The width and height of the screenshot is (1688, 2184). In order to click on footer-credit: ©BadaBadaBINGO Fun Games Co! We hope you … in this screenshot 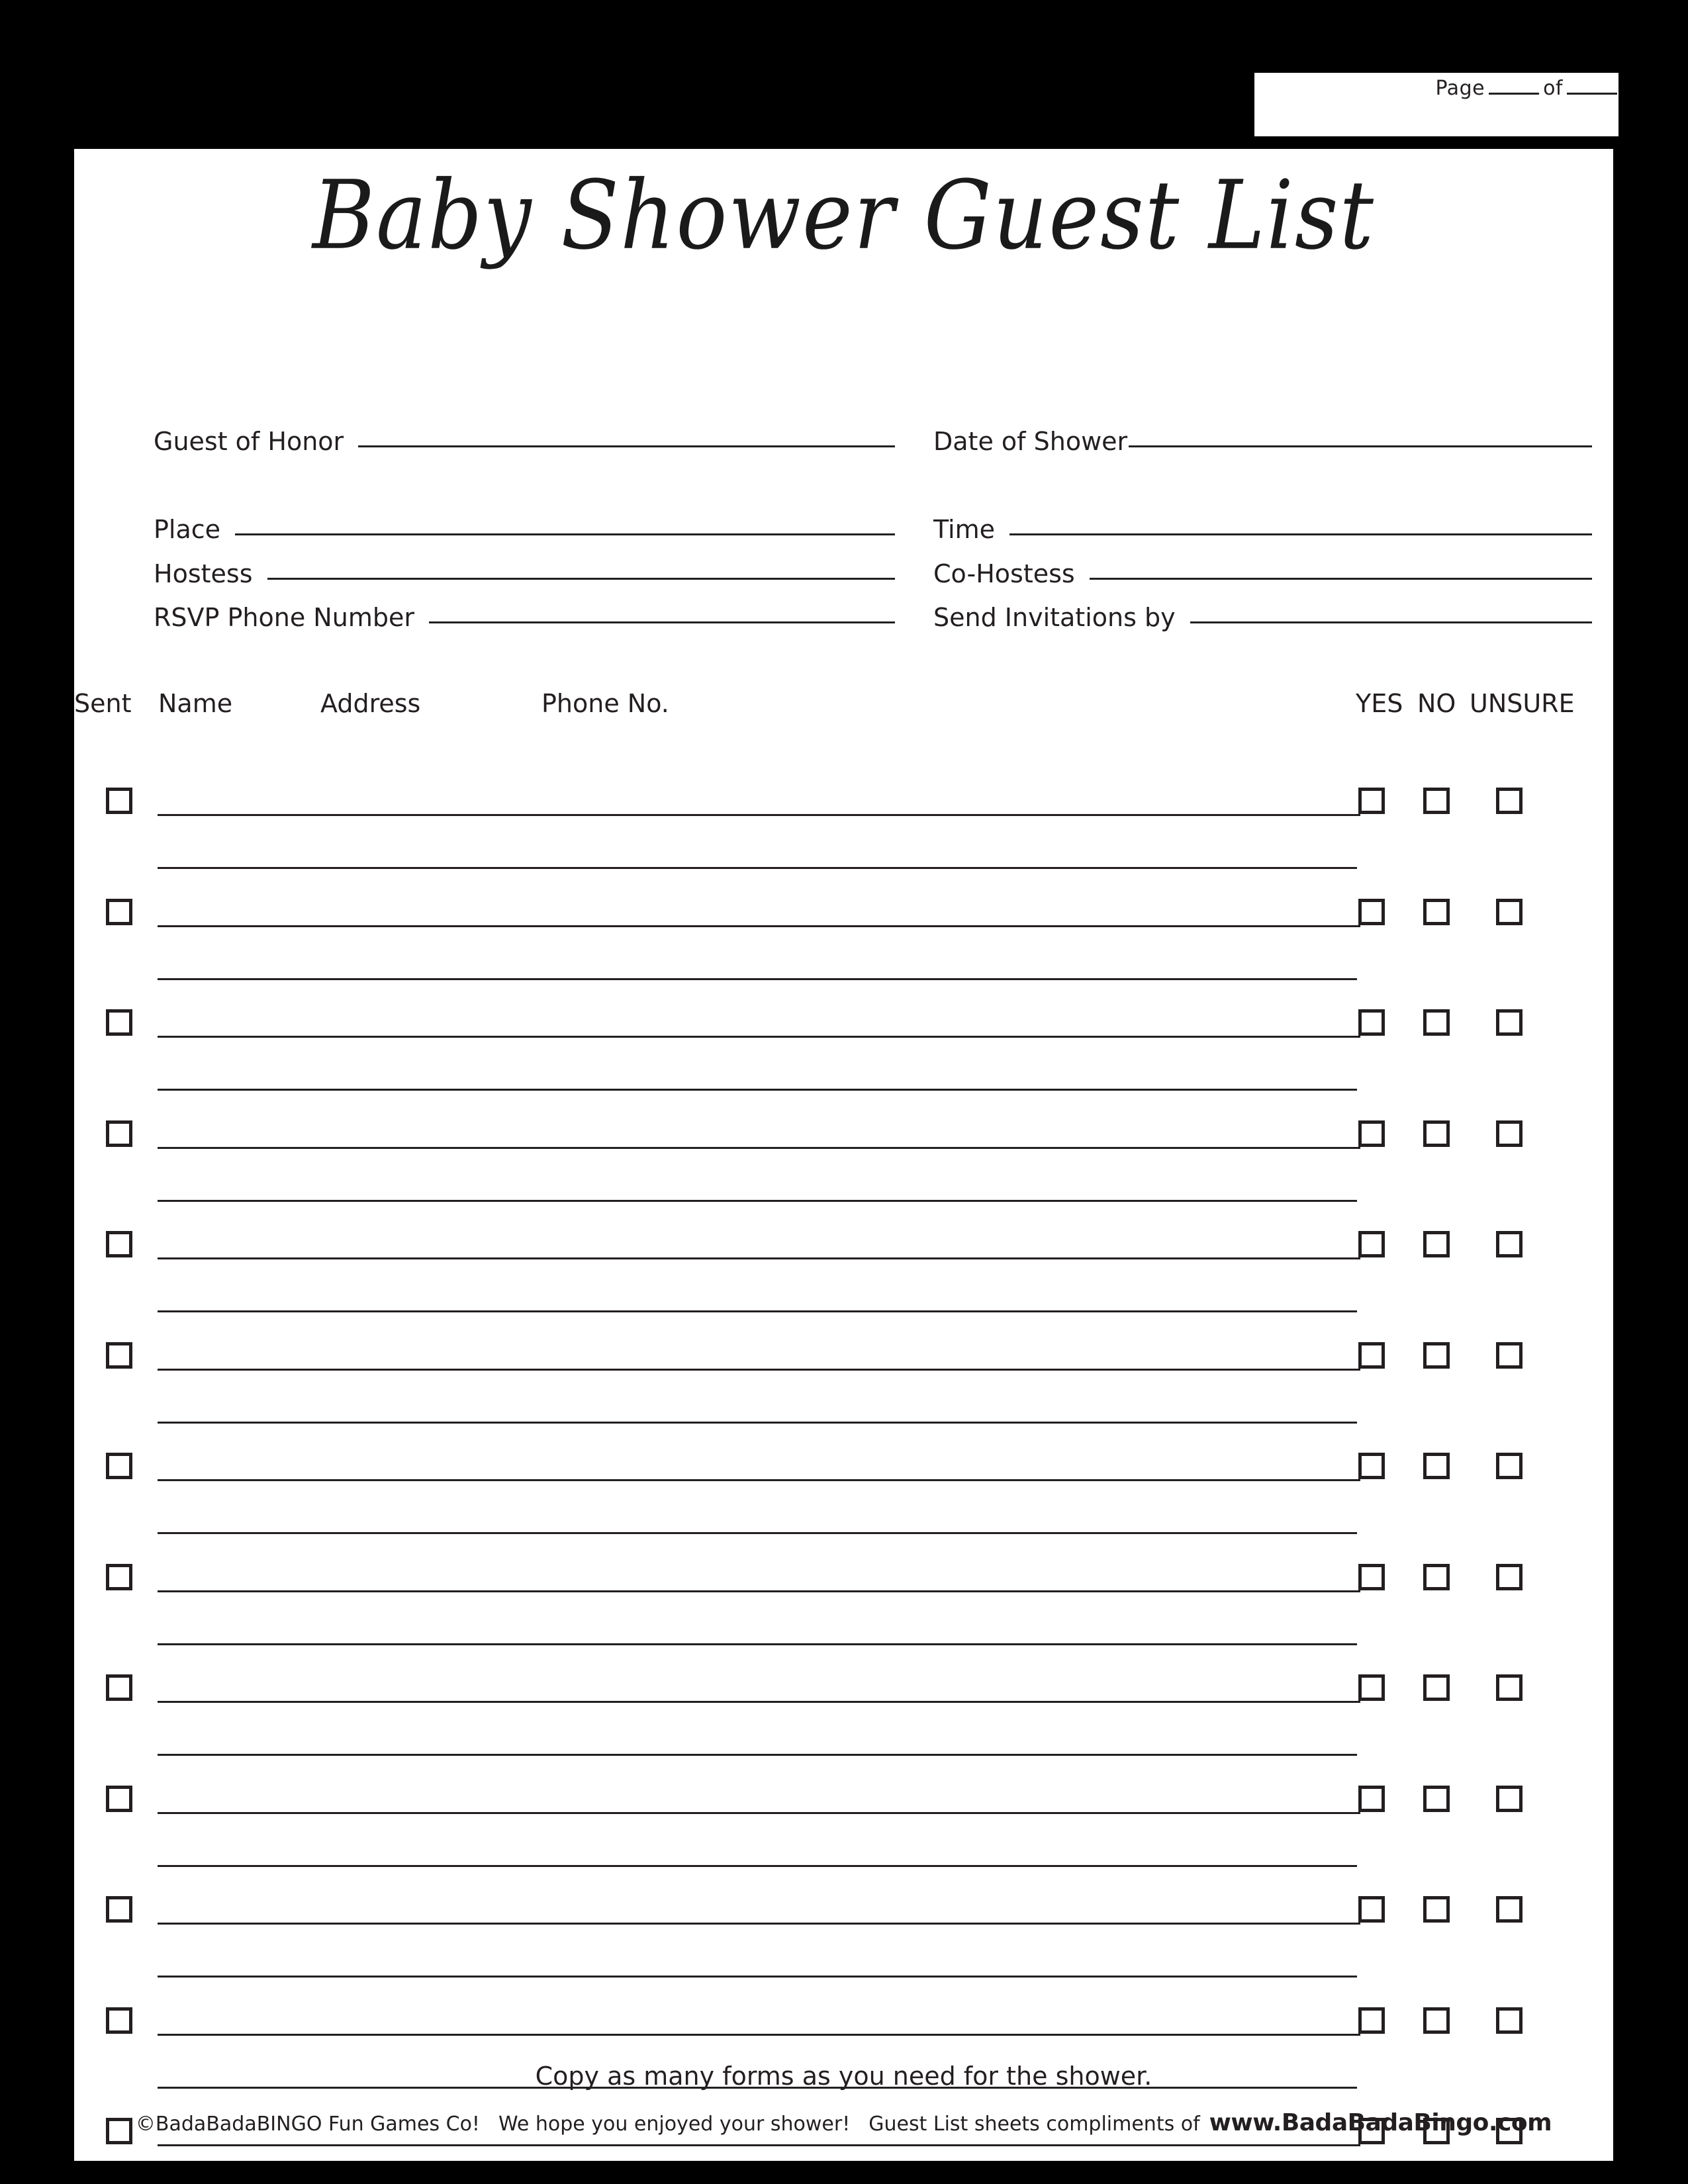, I will do `click(843, 2122)`.